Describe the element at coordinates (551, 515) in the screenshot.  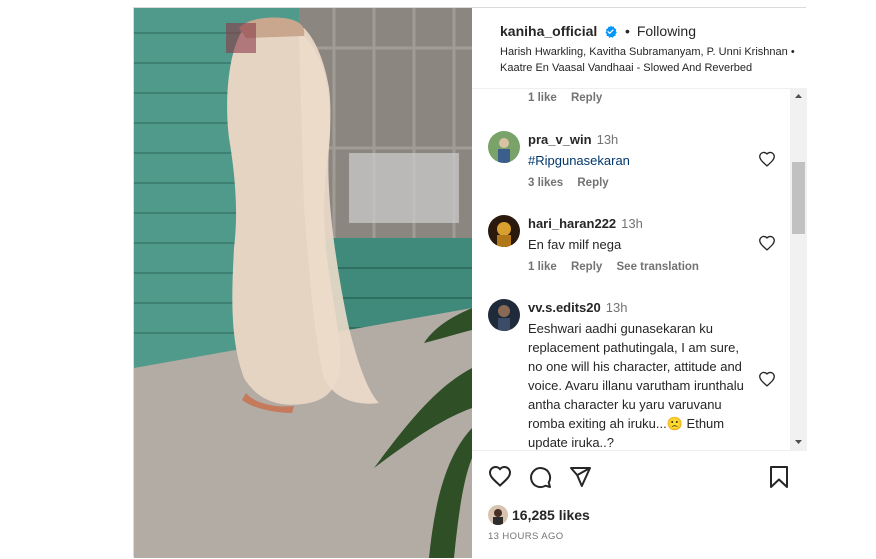
I see `likes-count: 16,285 likes` at that location.